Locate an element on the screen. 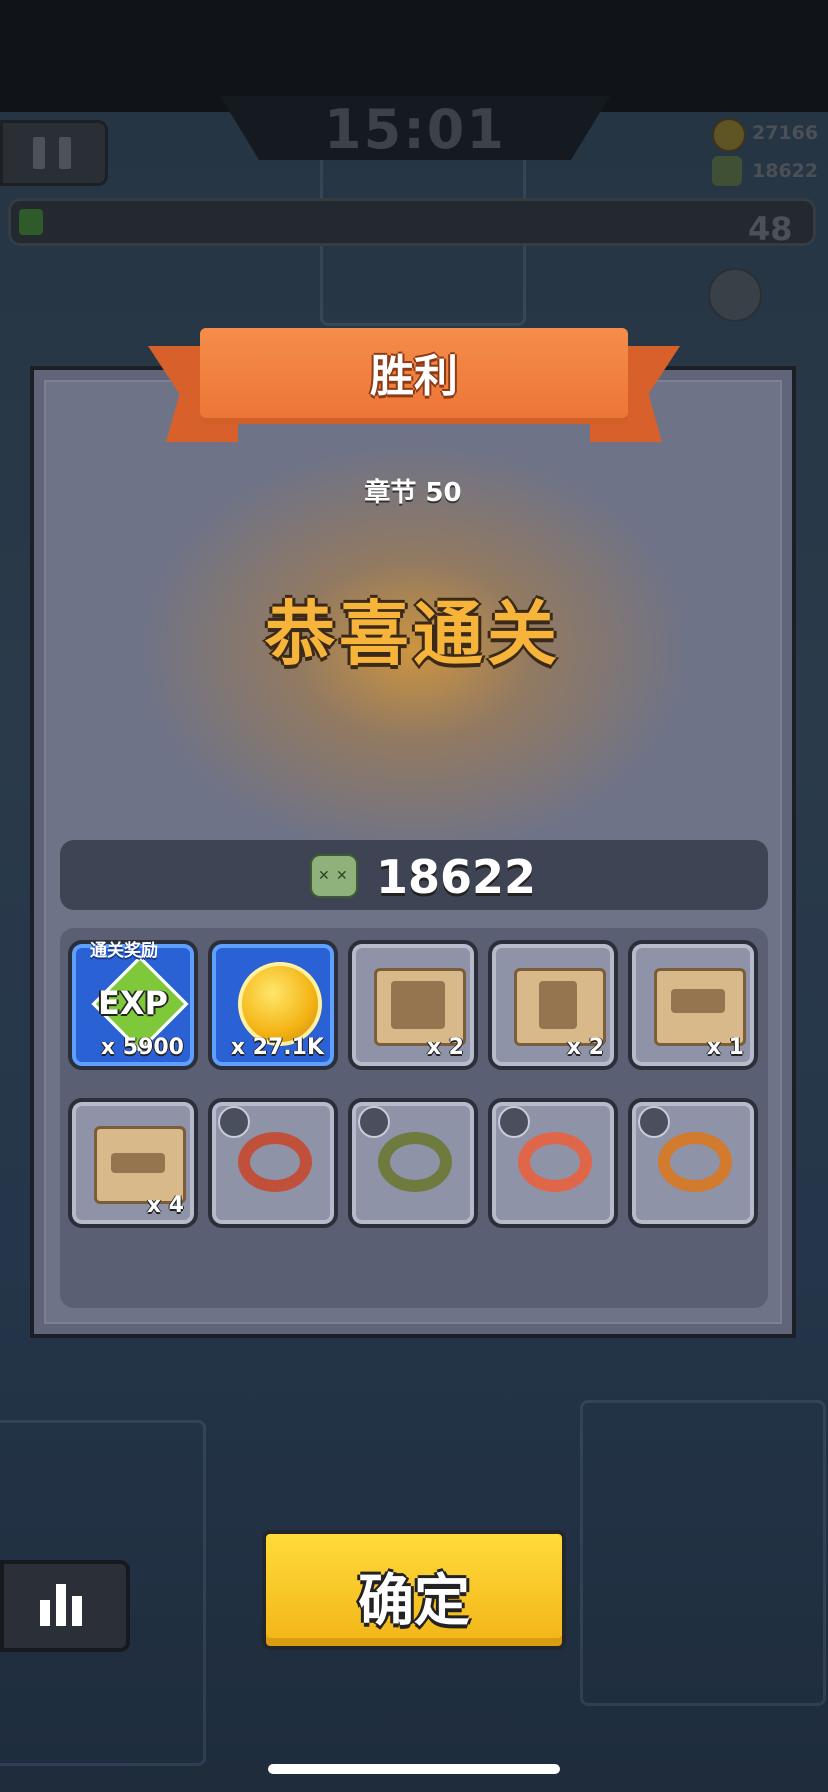 Image resolution: width=828 pixels, height=1792 pixels. bar-chart-icon is located at coordinates (45, 1613).